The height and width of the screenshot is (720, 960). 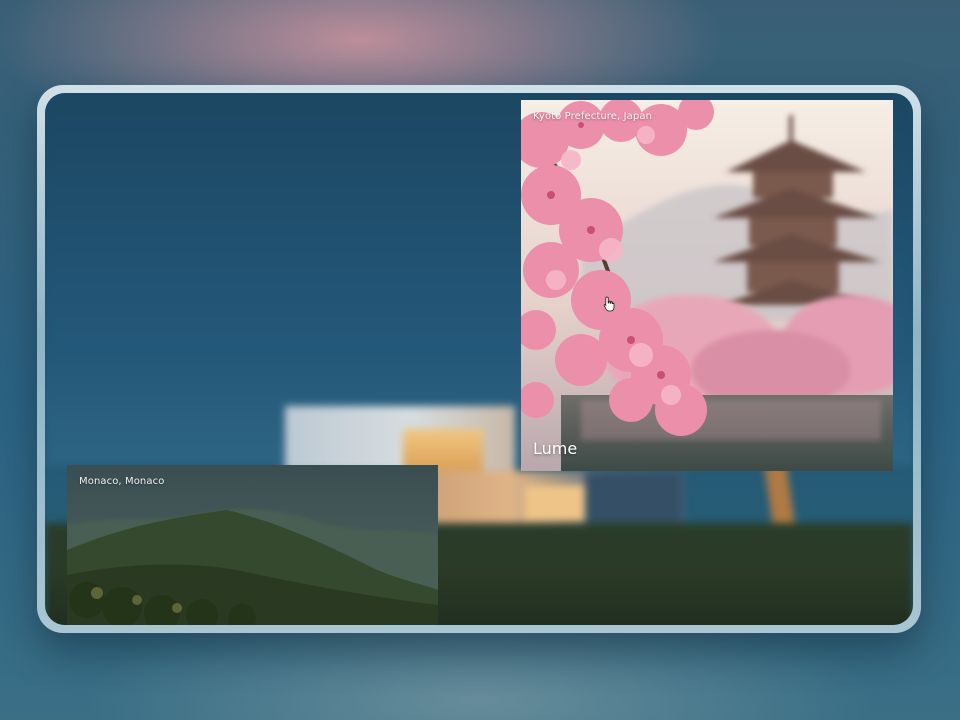 What do you see at coordinates (555, 448) in the screenshot?
I see `card-title: Lume` at bounding box center [555, 448].